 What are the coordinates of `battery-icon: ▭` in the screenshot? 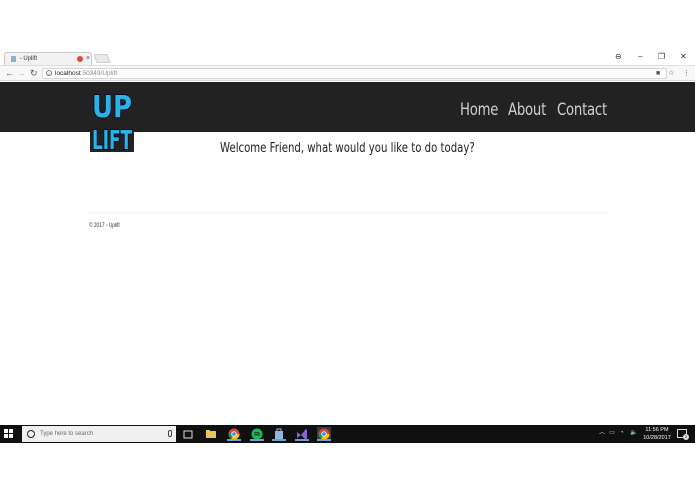 It's located at (612, 433).